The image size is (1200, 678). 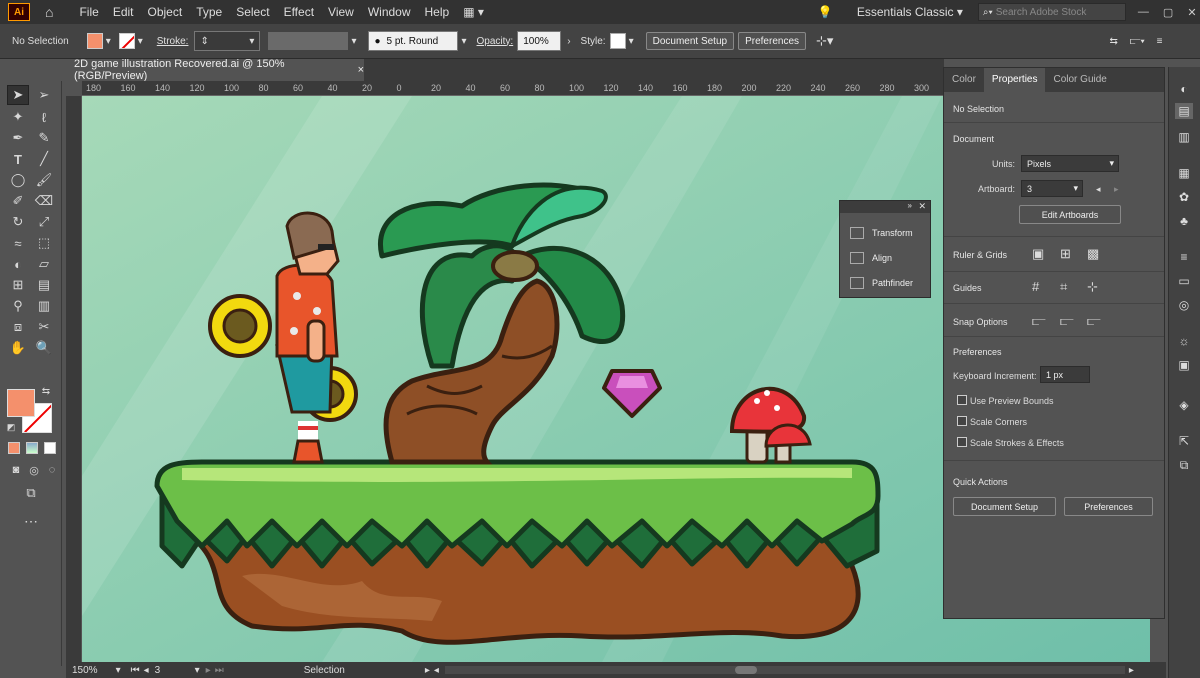 I want to click on home-icon: ⌂, so click(x=49, y=12).